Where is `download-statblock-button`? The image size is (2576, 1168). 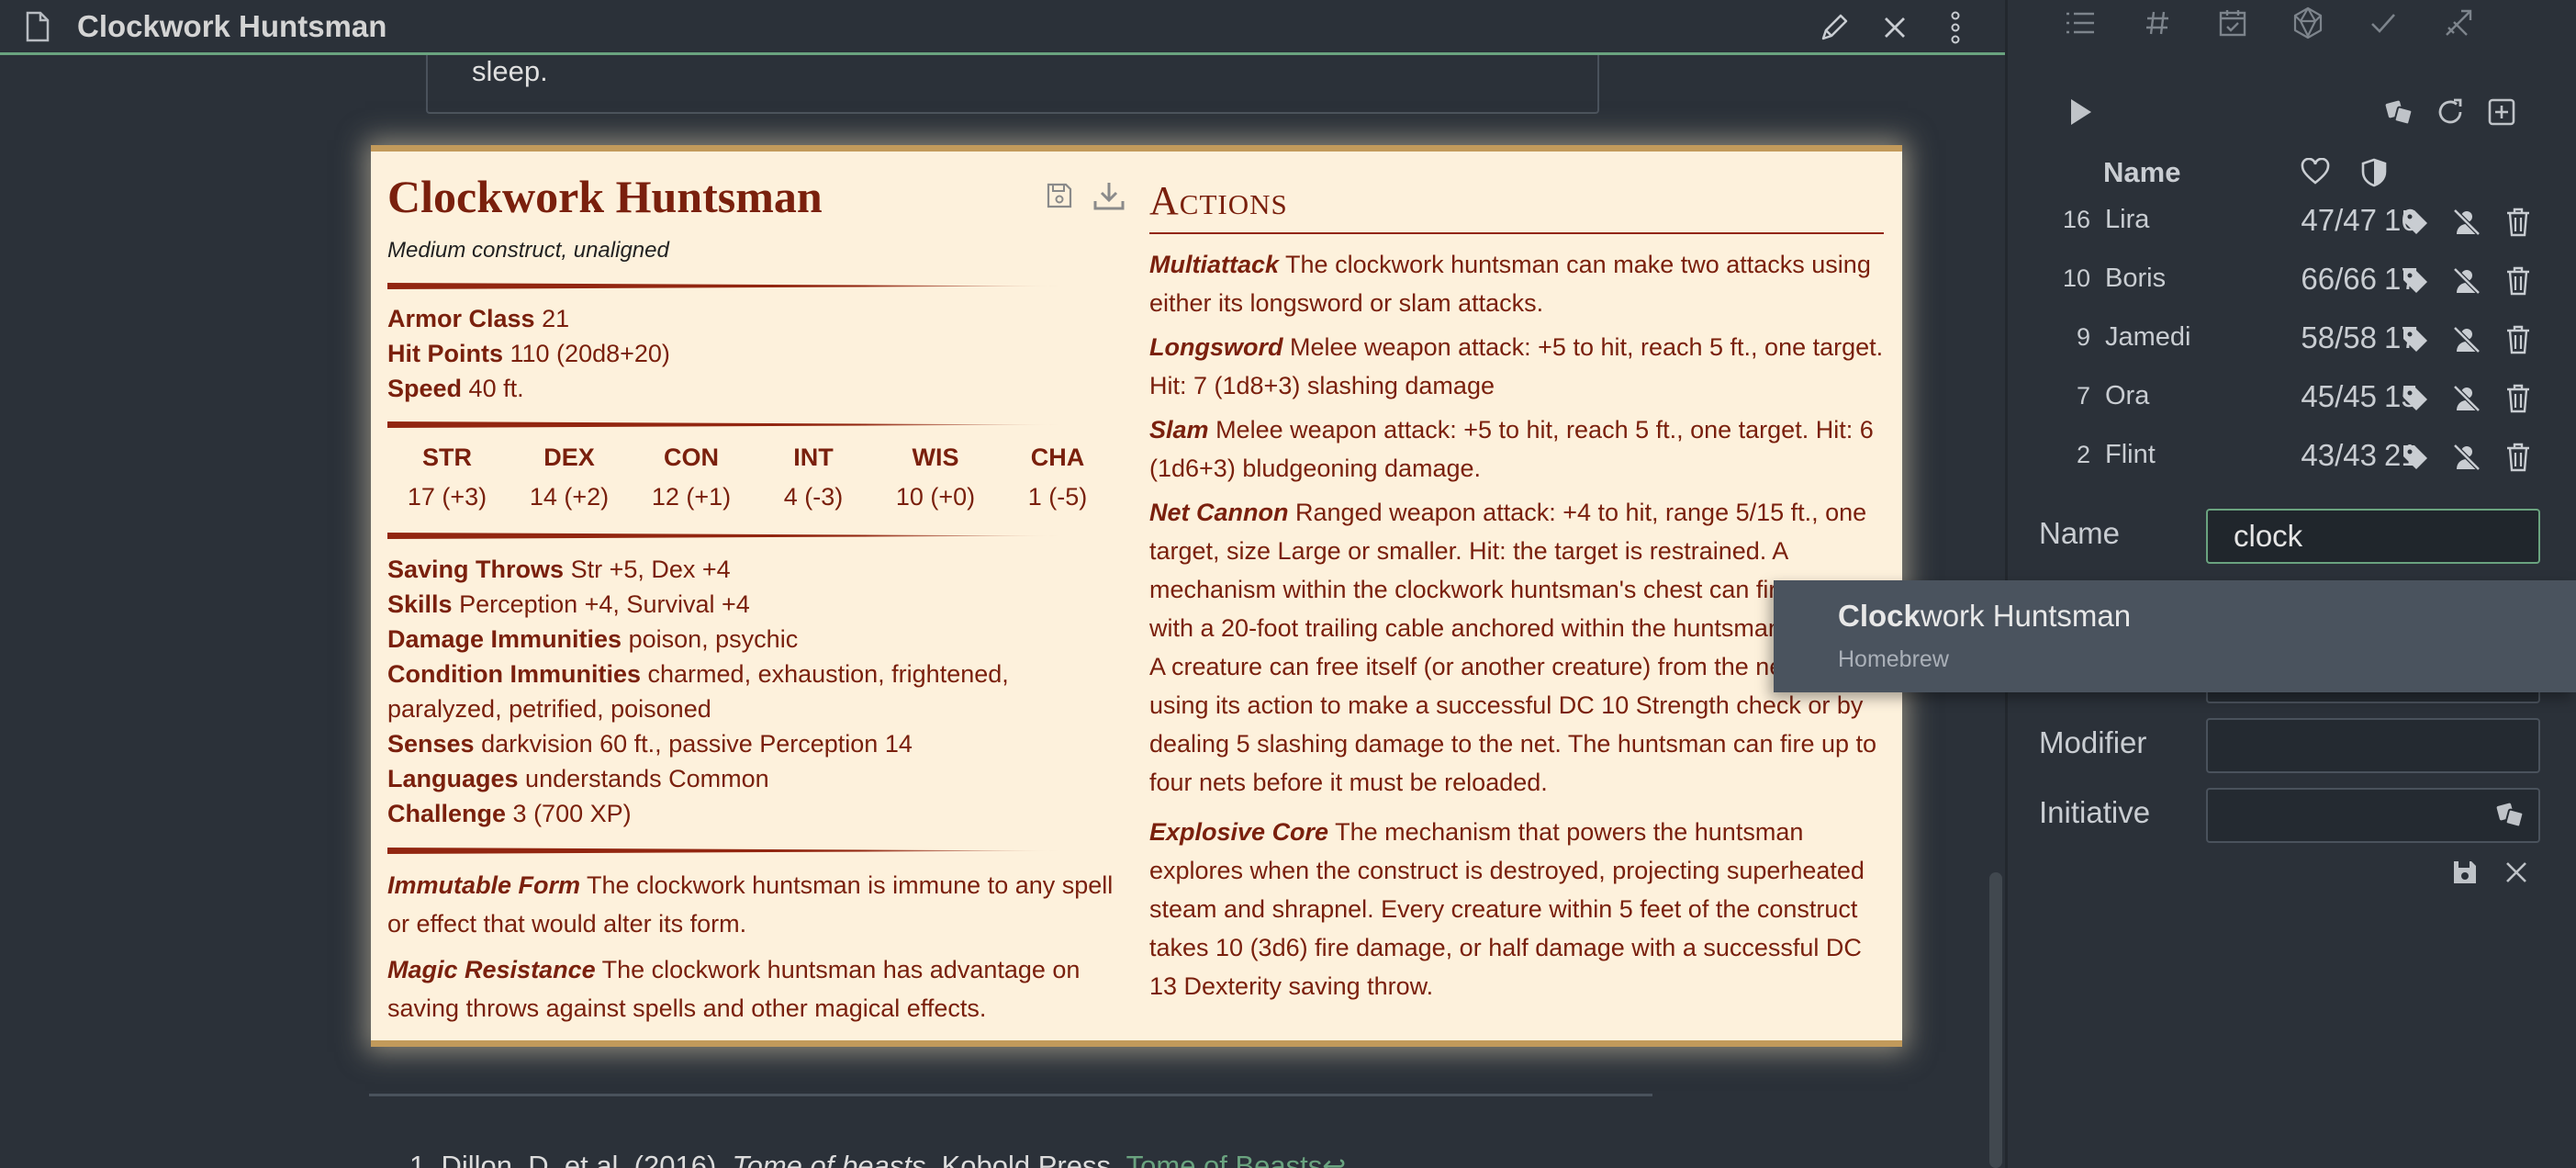
download-statblock-button is located at coordinates (1109, 195).